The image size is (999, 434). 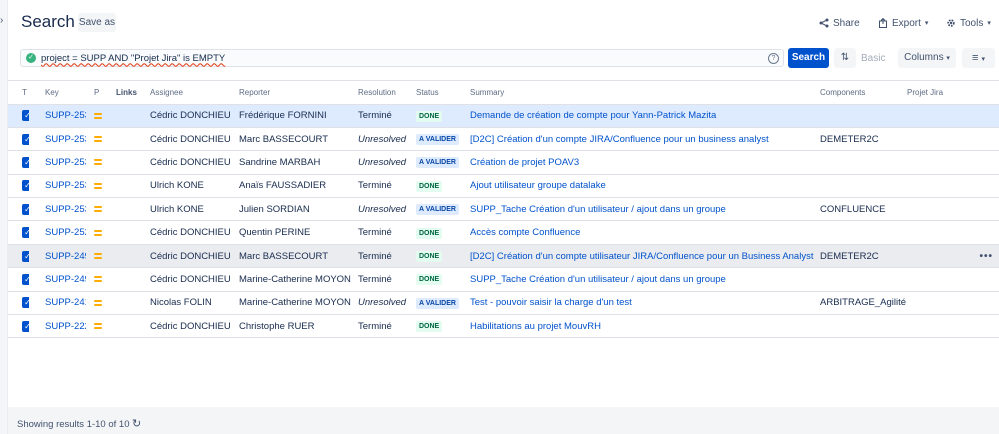 What do you see at coordinates (186, 186) in the screenshot?
I see `assignee-cell: Ulrich KONE` at bounding box center [186, 186].